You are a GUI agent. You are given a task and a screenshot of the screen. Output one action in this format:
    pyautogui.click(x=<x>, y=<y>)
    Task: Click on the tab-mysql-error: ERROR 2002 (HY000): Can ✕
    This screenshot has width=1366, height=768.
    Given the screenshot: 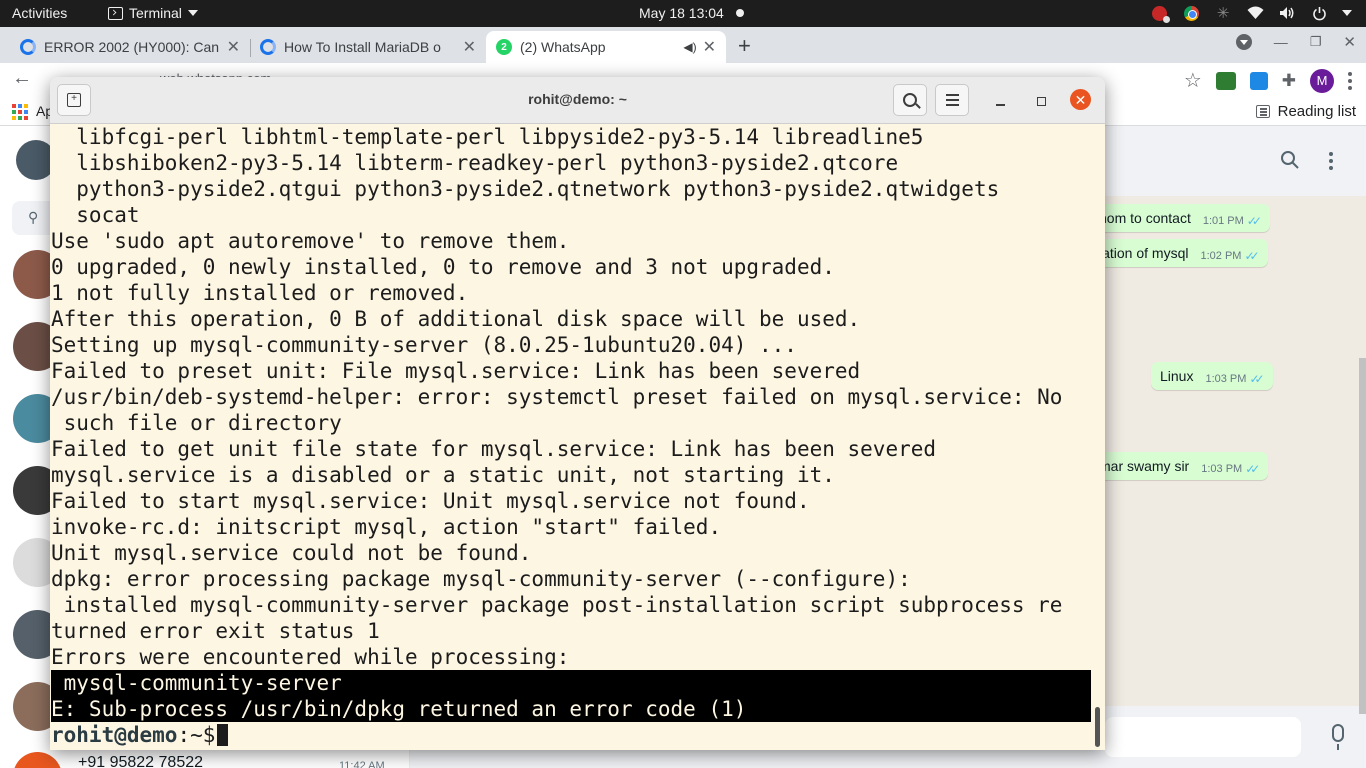 What is the action you would take?
    pyautogui.click(x=130, y=47)
    